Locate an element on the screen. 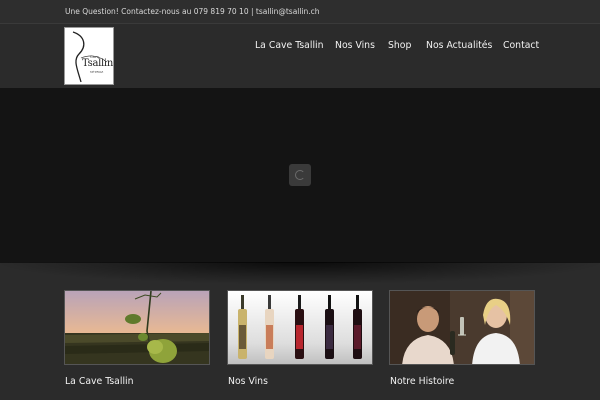  nav-item-nos-actualites: Nos Actualités is located at coordinates (459, 47).